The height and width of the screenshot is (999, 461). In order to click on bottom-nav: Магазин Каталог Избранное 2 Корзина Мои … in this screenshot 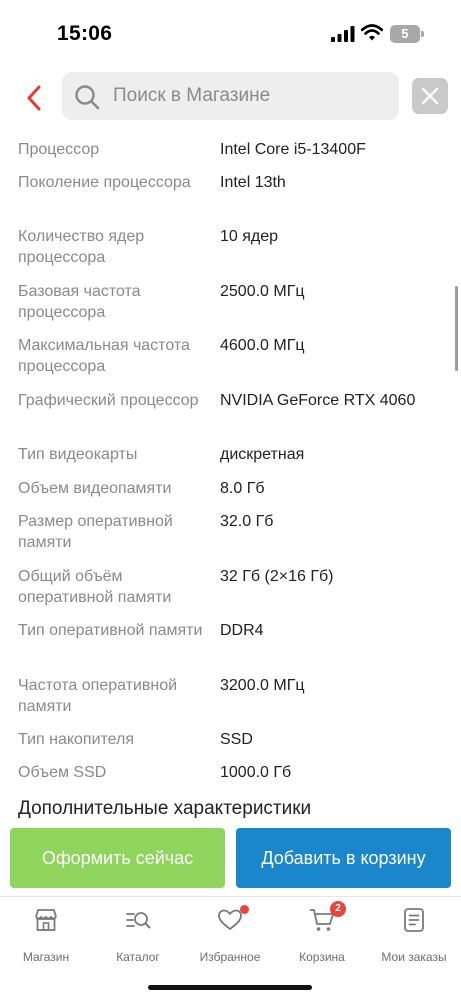, I will do `click(230, 947)`.